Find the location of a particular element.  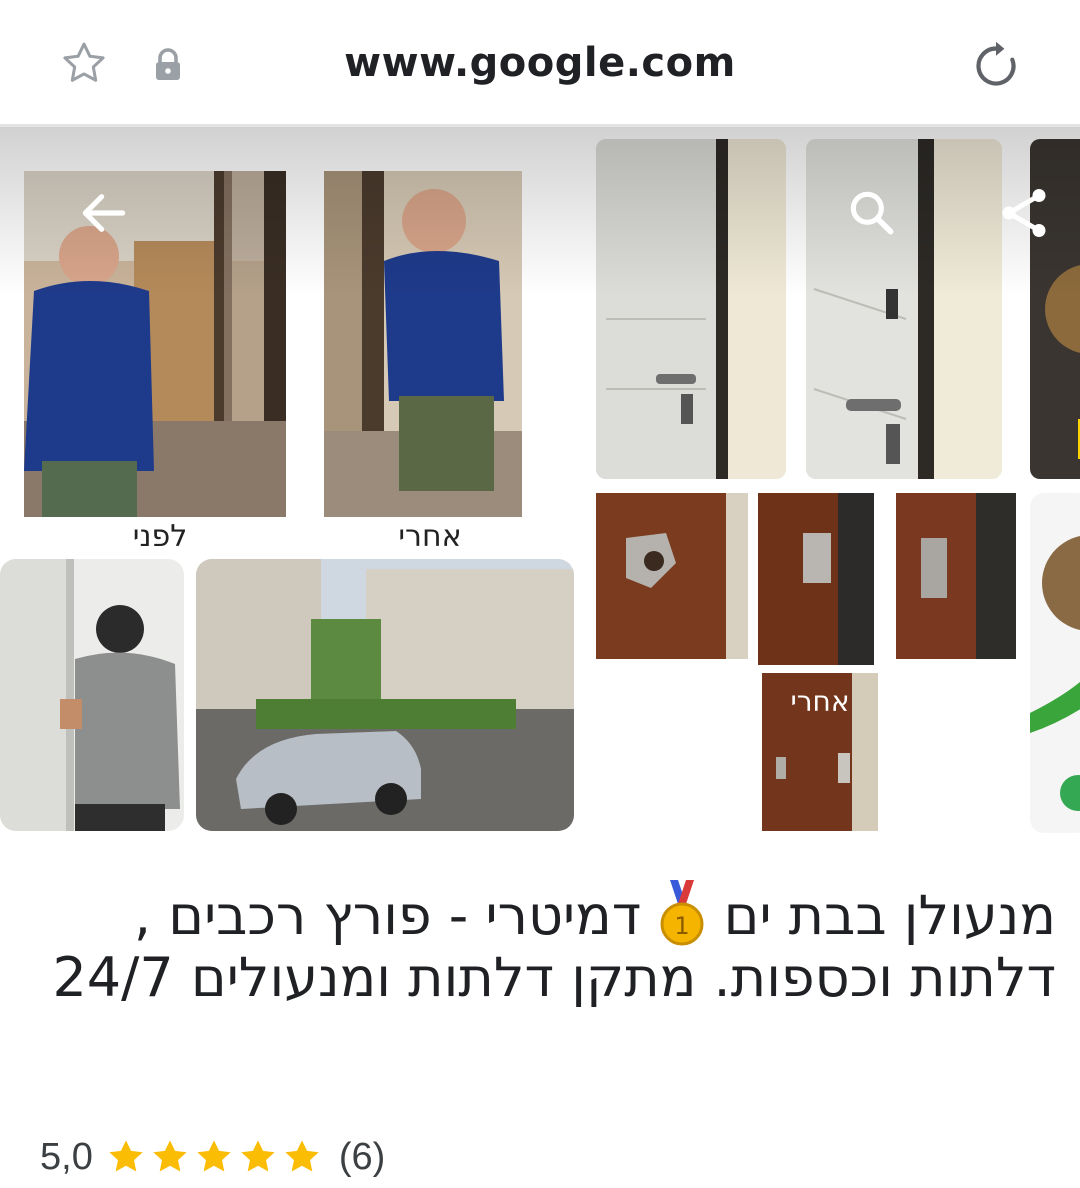

rating-row: 5,0 (6) is located at coordinates (212, 1157).